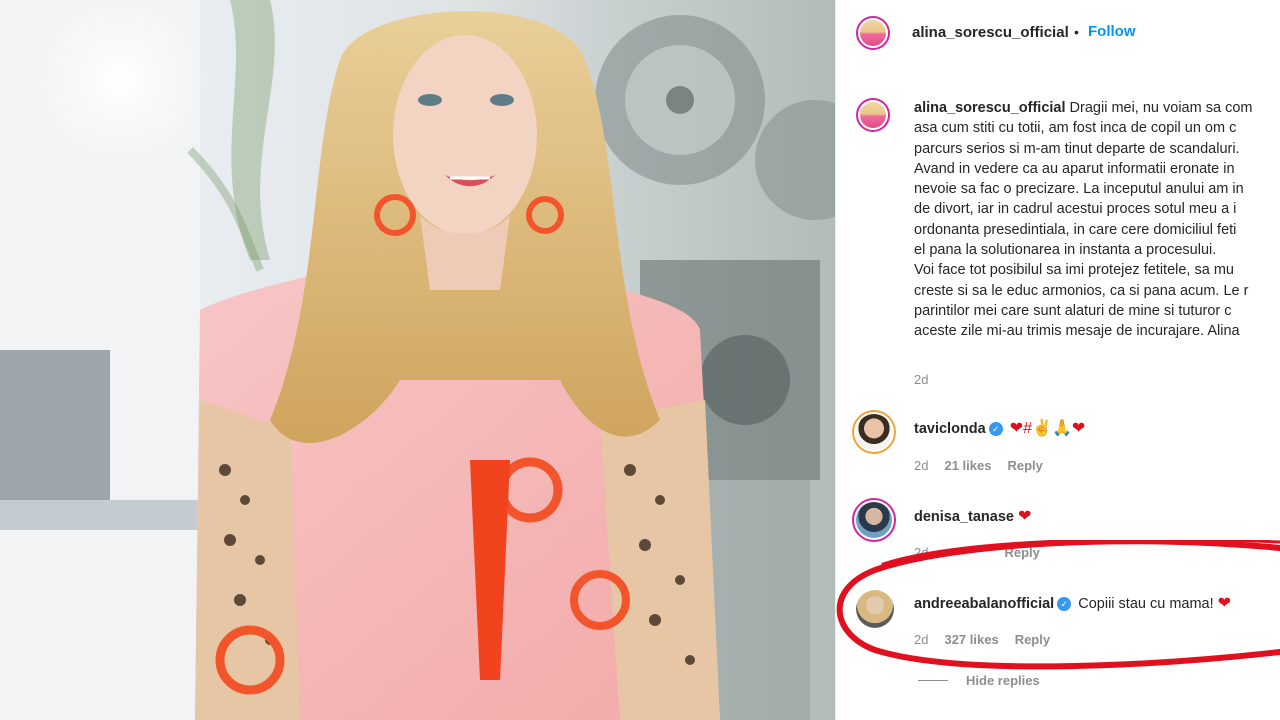  What do you see at coordinates (985, 552) in the screenshot?
I see `comment-meta: 2d Reply` at bounding box center [985, 552].